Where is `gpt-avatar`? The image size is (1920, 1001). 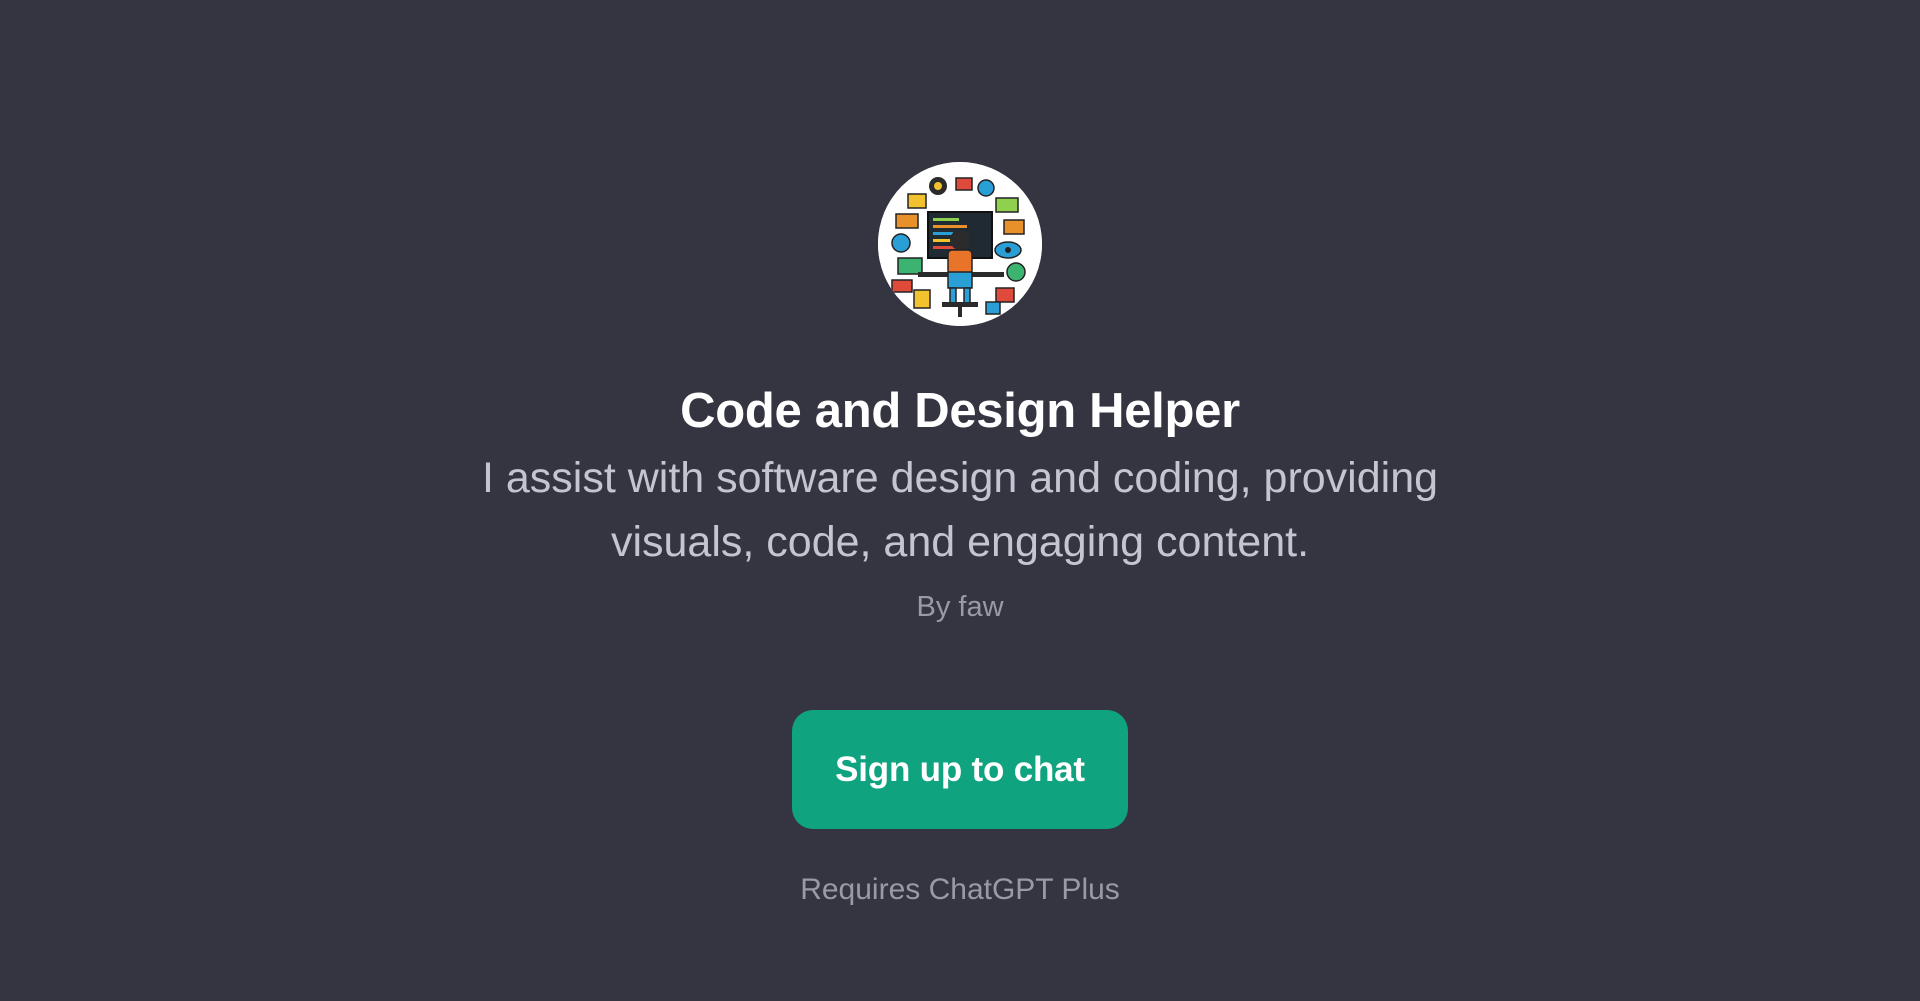 gpt-avatar is located at coordinates (960, 244).